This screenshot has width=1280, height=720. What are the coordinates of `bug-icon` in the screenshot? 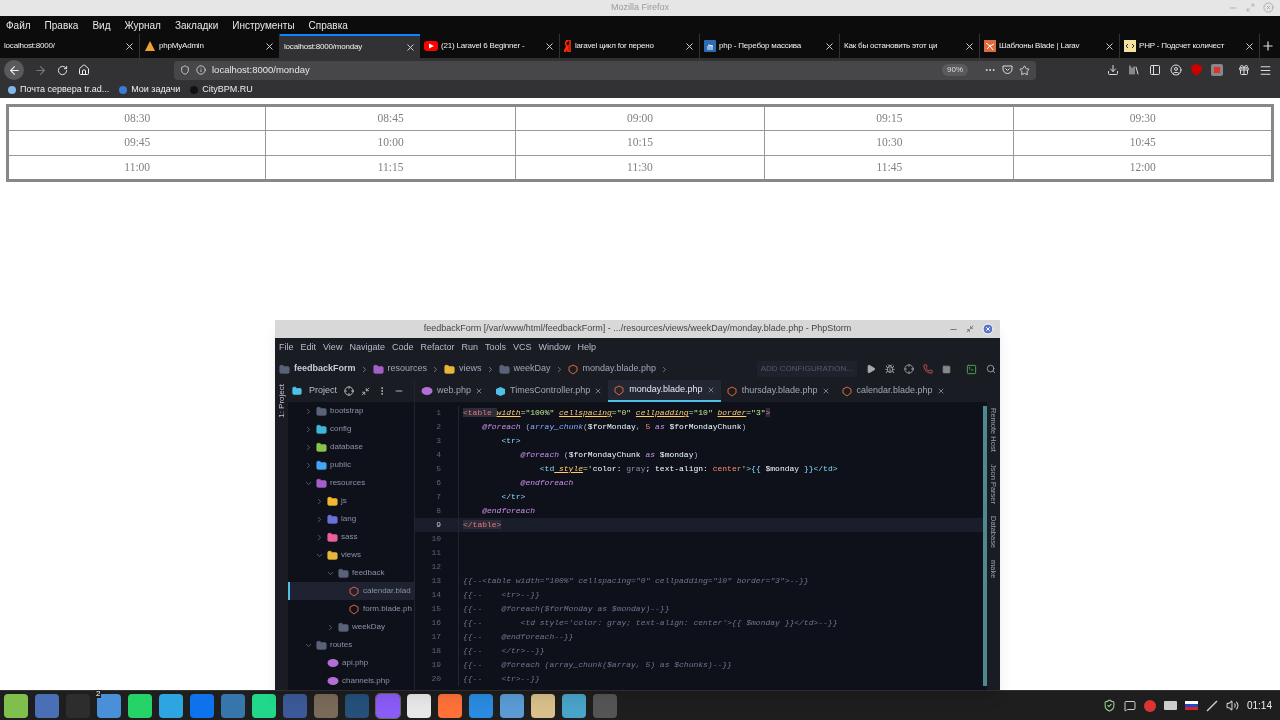 It's located at (890, 369).